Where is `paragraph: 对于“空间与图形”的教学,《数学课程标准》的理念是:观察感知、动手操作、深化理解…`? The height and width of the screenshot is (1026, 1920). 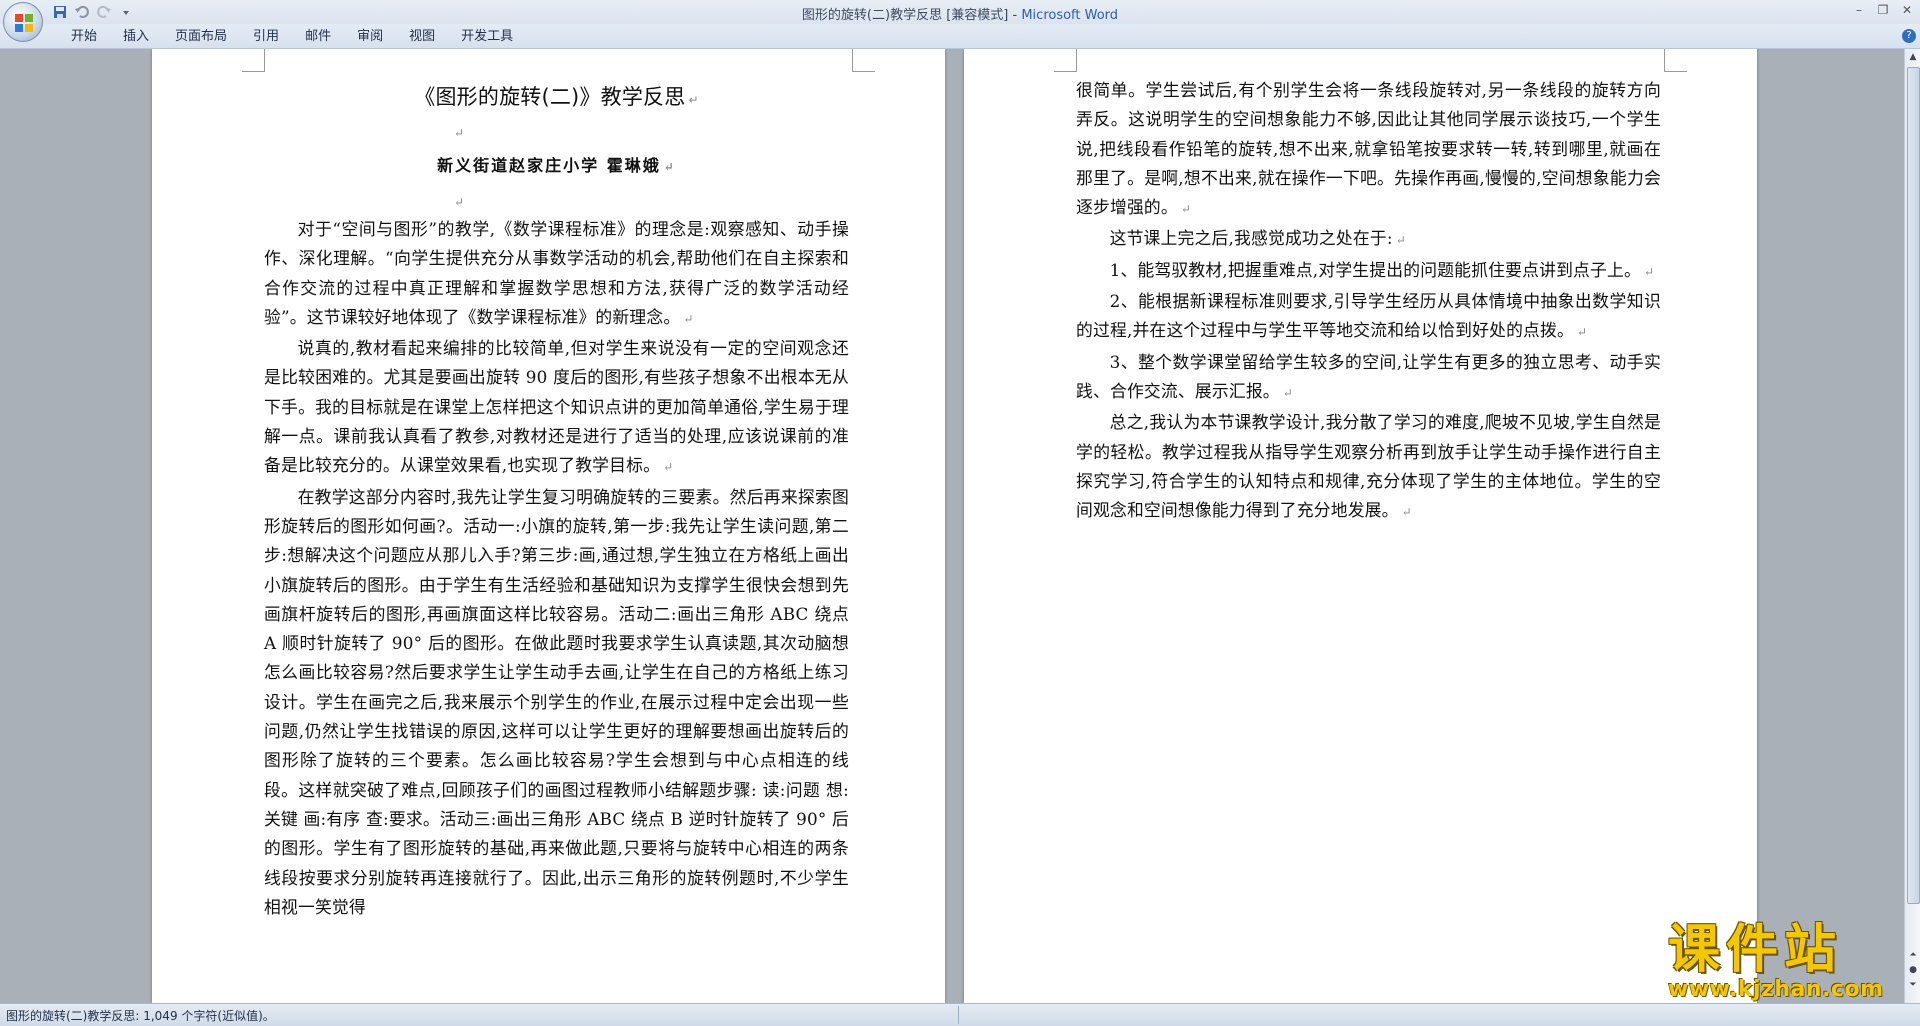
paragraph: 对于“空间与图形”的教学,《数学课程标准》的理念是:观察感知、动手操作、深化理解… is located at coordinates (556, 273).